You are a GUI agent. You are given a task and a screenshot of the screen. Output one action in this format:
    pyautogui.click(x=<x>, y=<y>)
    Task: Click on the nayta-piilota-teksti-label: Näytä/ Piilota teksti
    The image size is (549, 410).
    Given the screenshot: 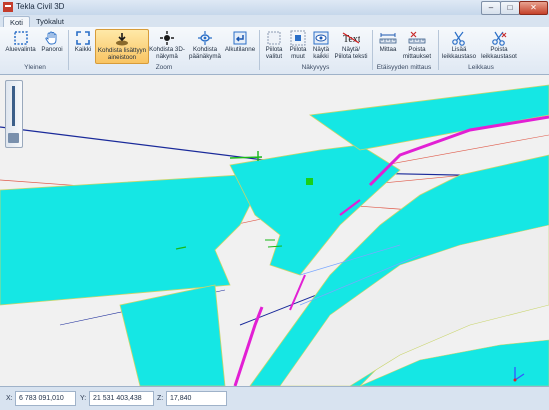 What is the action you would take?
    pyautogui.click(x=351, y=53)
    